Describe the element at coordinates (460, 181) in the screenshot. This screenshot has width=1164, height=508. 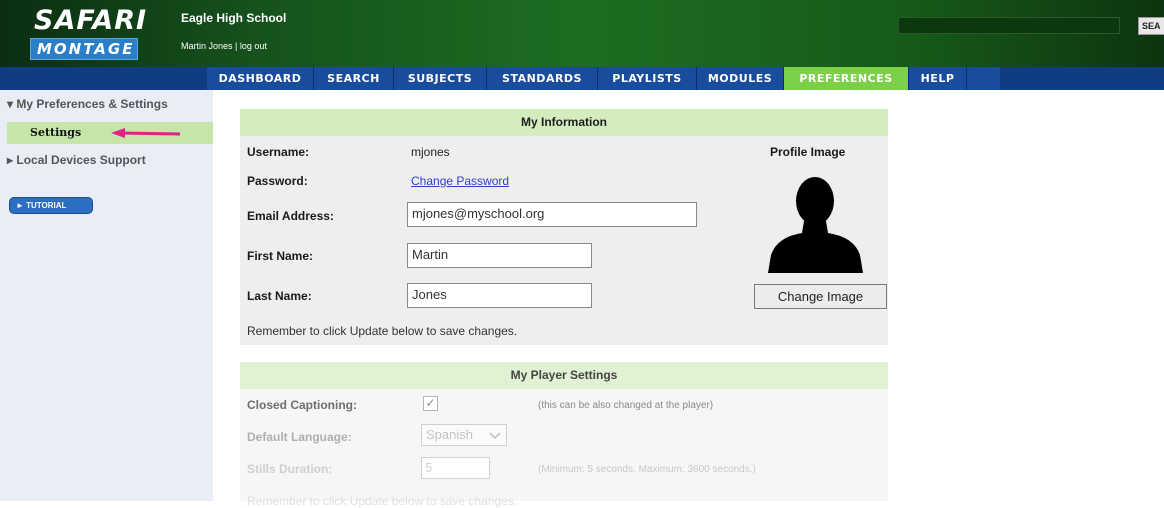
I see `change-password-link: Change Password` at that location.